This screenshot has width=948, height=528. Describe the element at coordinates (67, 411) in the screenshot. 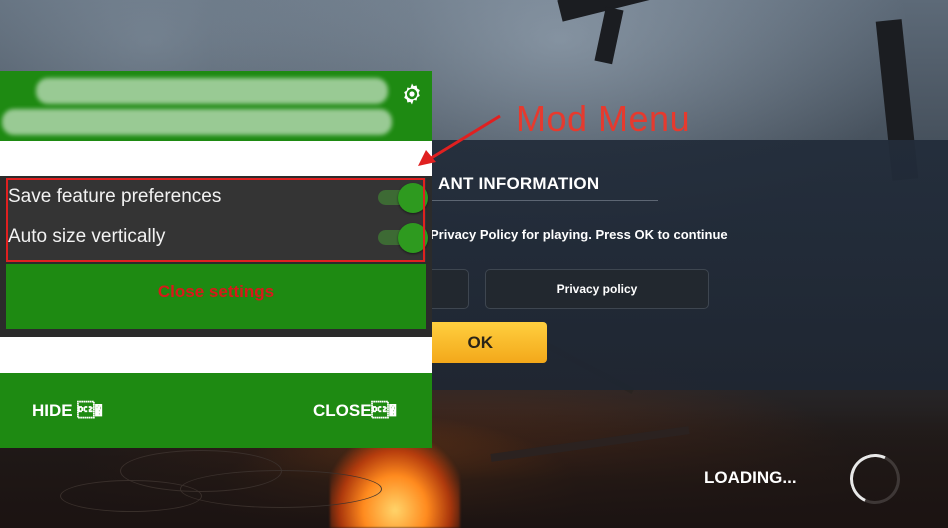

I see `hide-button: HIDE �` at that location.